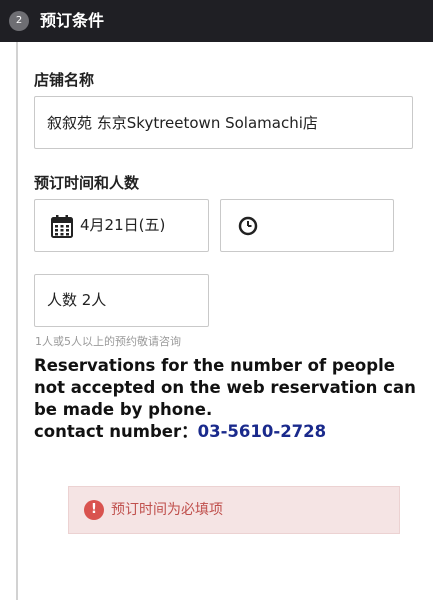 The image size is (433, 600). I want to click on clock-icon, so click(248, 226).